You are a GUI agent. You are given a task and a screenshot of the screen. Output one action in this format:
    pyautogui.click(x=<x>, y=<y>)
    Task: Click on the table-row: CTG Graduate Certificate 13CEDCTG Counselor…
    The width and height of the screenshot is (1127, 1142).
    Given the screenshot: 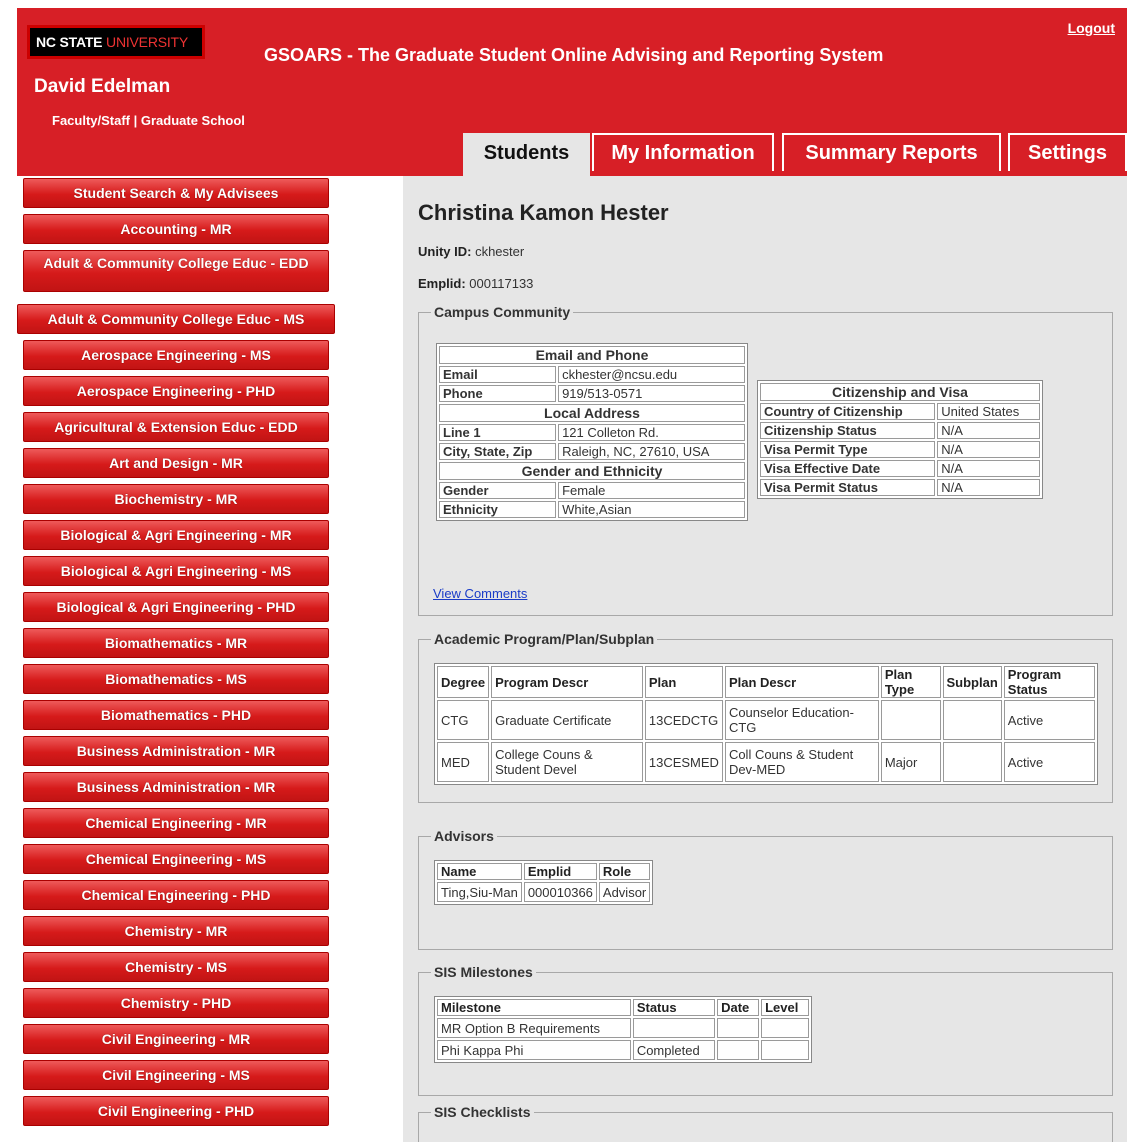 What is the action you would take?
    pyautogui.click(x=766, y=720)
    